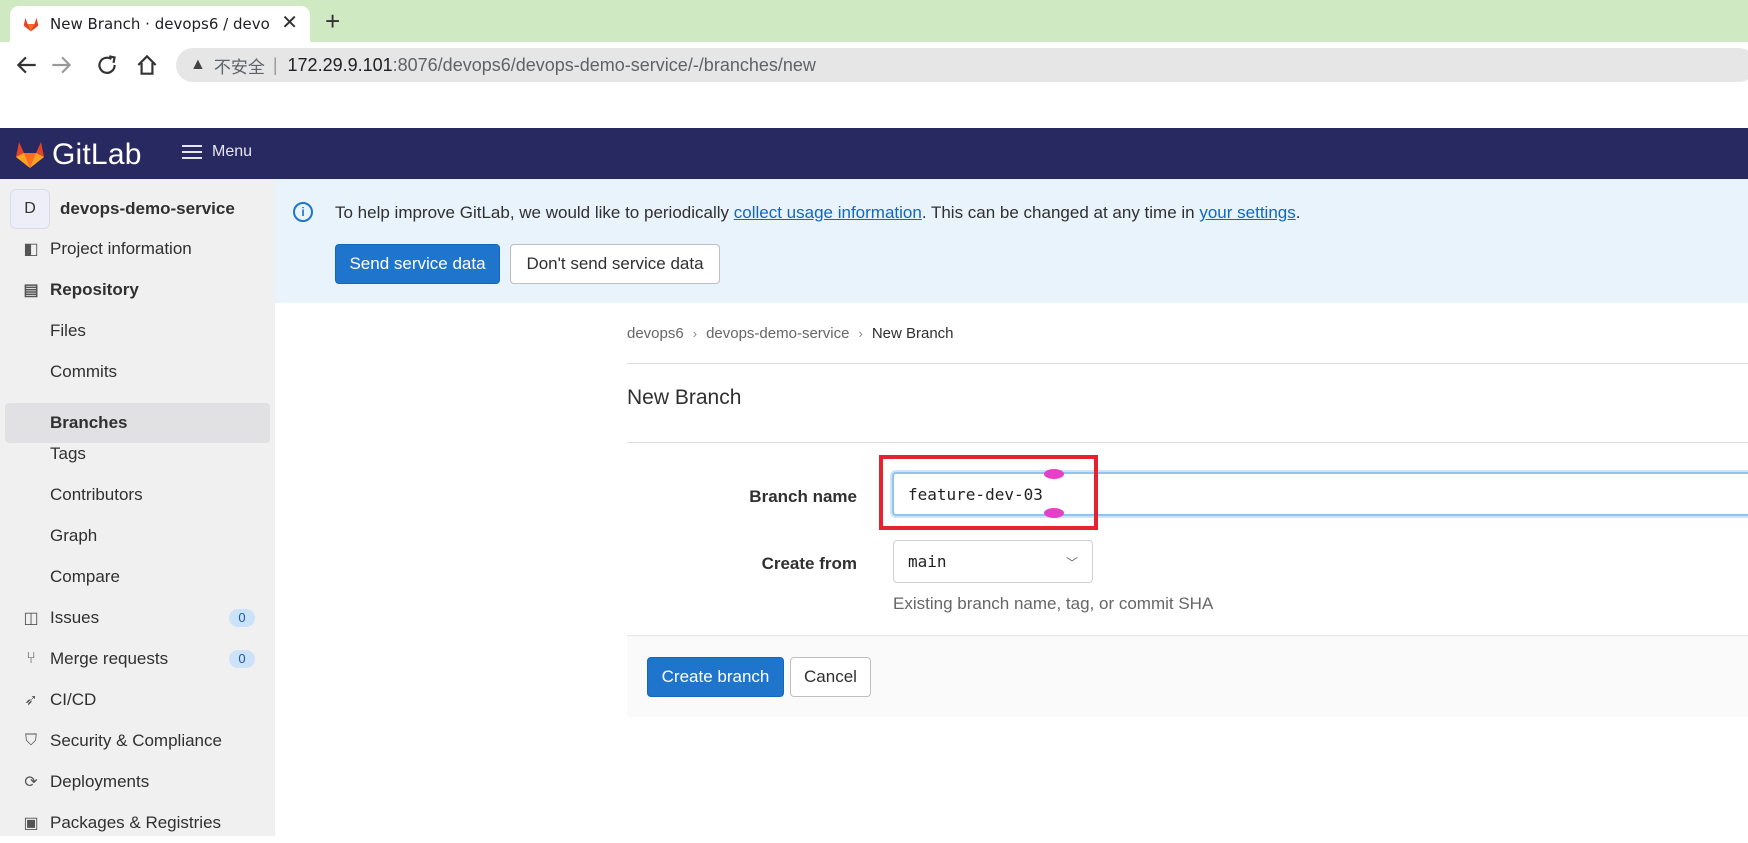 Image resolution: width=1748 pixels, height=843 pixels. I want to click on send-service-data-button: Send service data, so click(417, 264).